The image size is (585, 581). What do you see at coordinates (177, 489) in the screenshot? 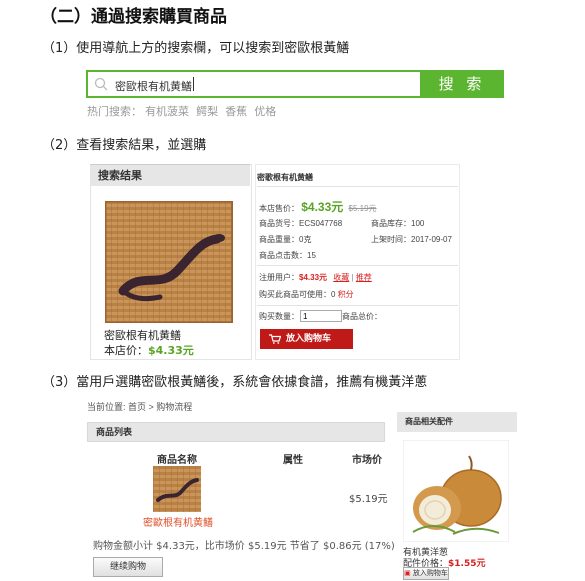
I see `cart-item-image` at bounding box center [177, 489].